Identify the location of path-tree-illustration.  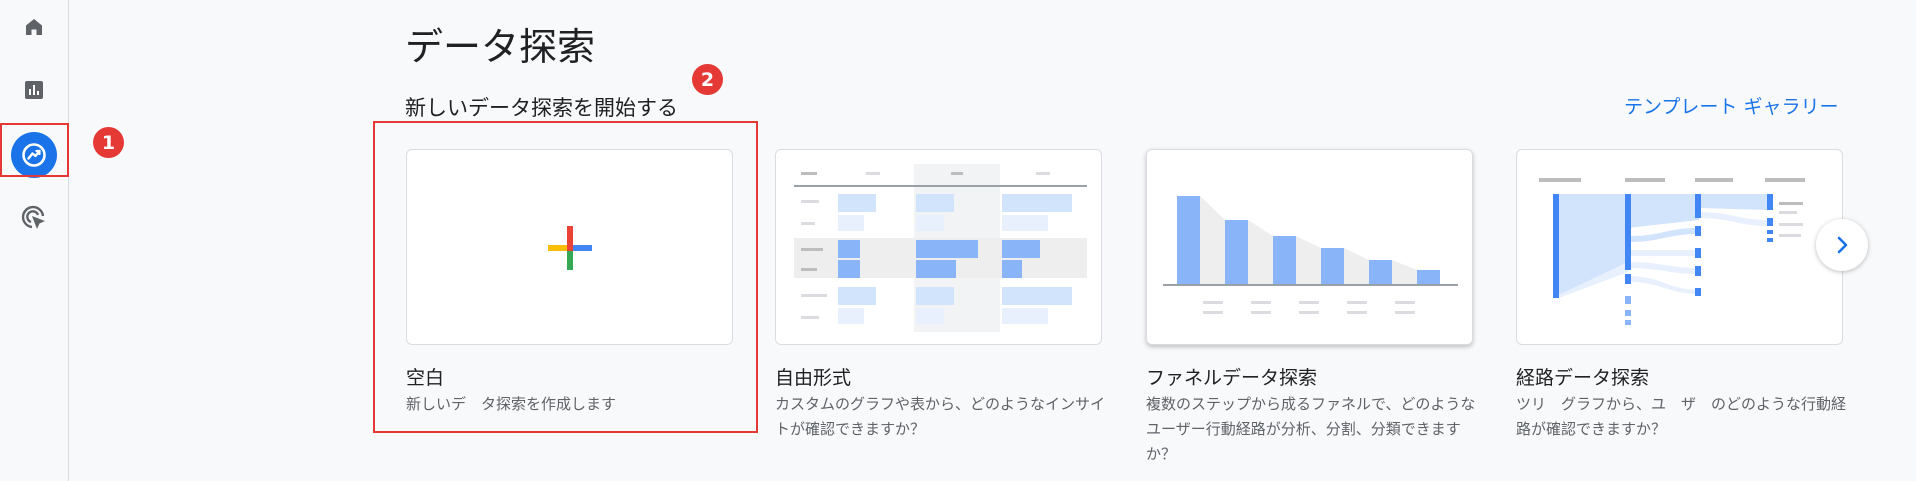
(1672, 251).